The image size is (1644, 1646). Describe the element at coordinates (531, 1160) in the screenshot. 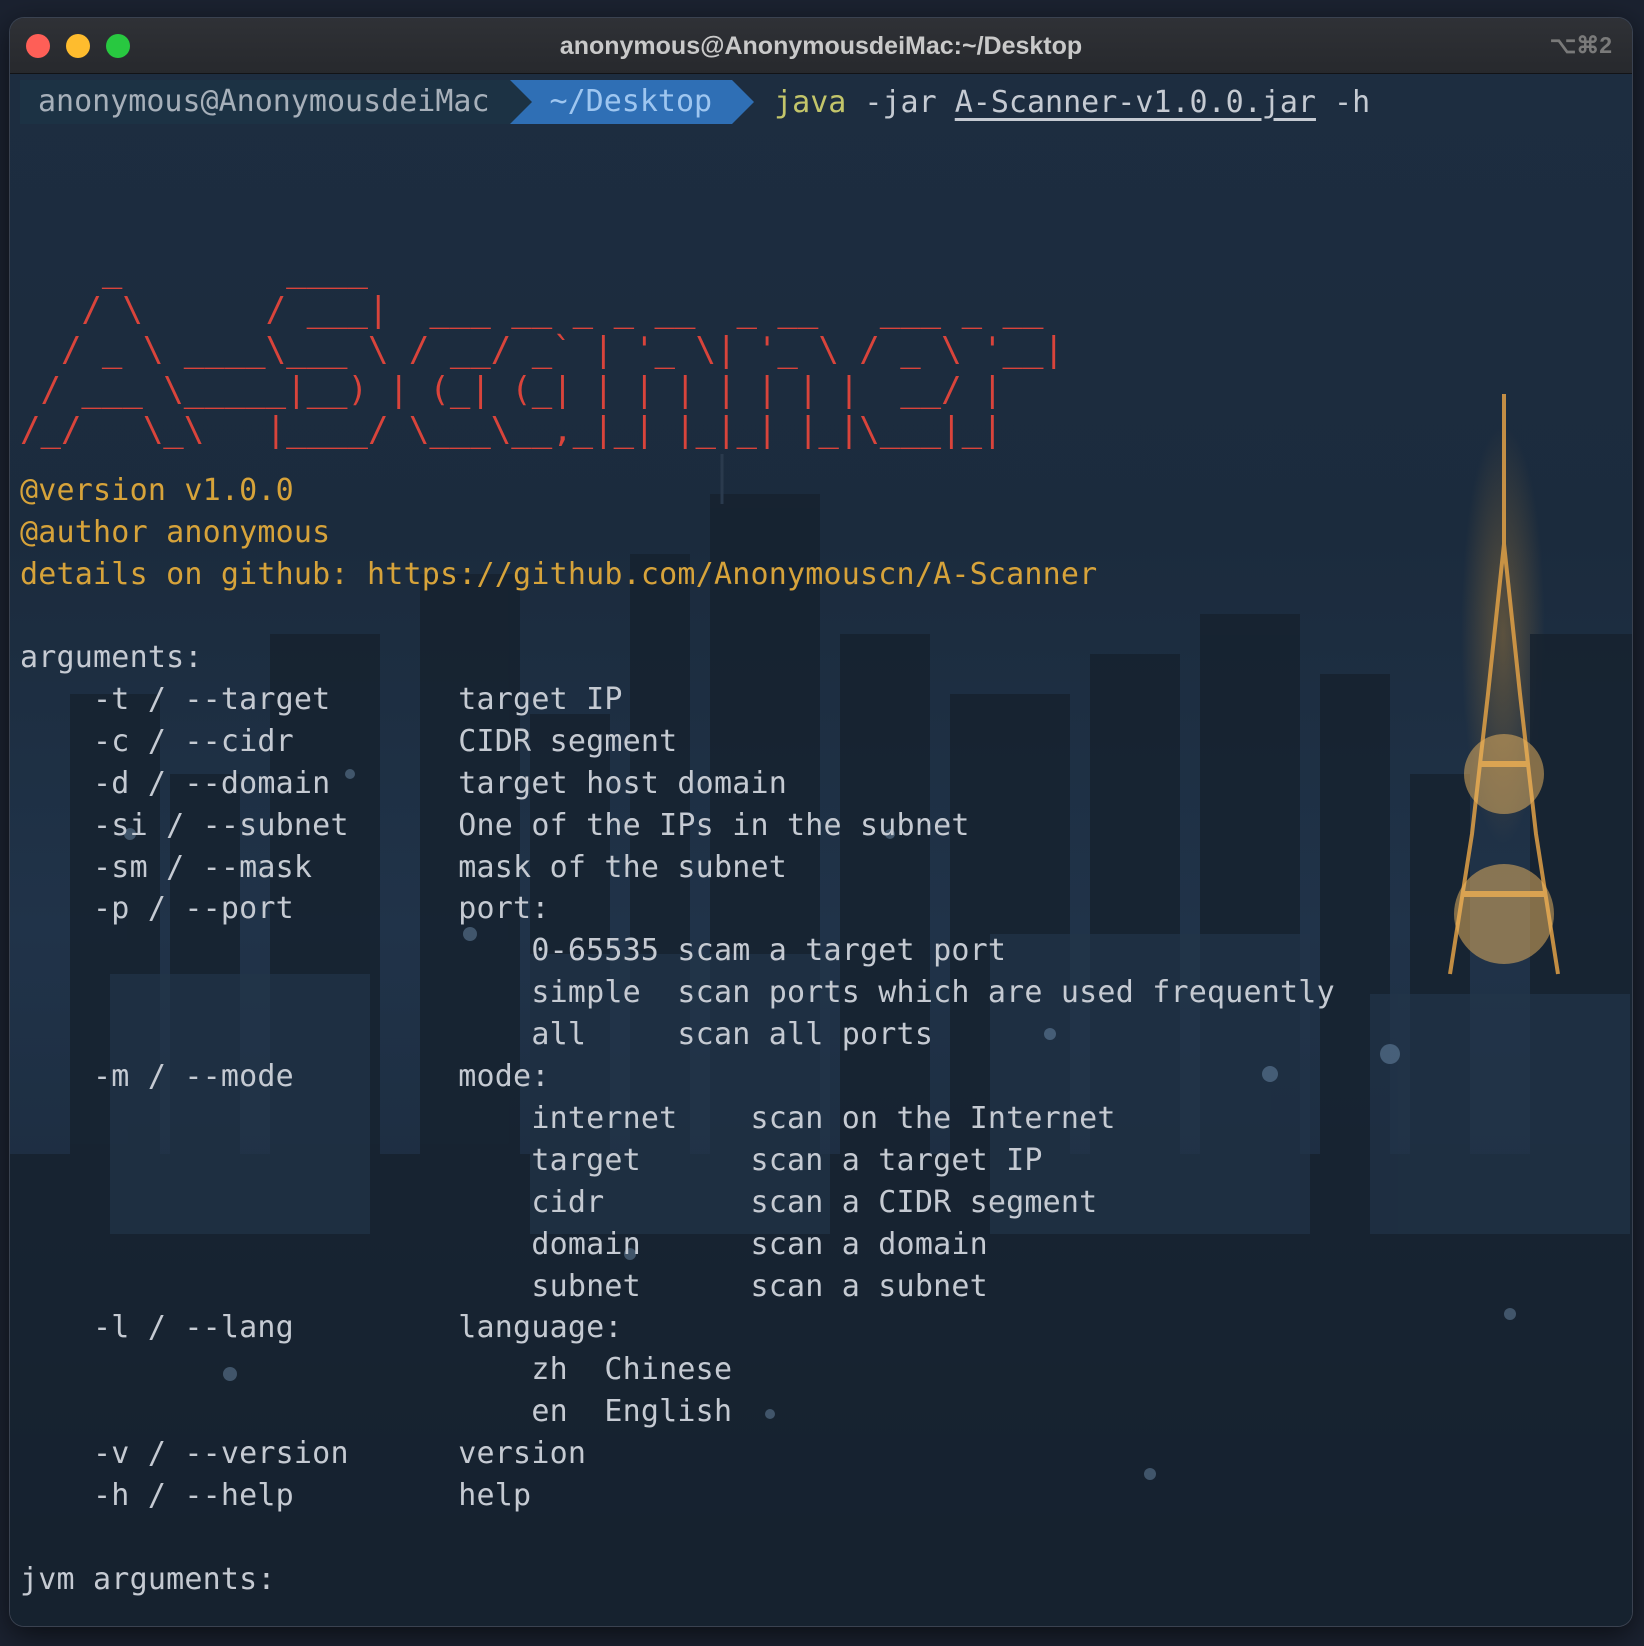

I see `help-line: target scan a target IP` at that location.